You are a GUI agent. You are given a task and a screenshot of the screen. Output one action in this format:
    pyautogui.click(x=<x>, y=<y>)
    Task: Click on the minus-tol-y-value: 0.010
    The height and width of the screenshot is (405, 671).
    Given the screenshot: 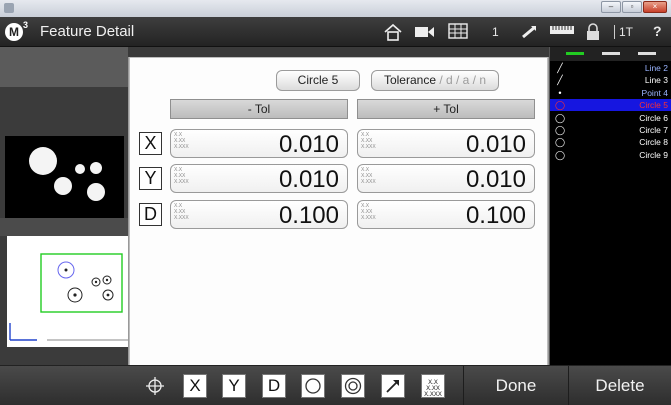 What is the action you would take?
    pyautogui.click(x=308, y=179)
    